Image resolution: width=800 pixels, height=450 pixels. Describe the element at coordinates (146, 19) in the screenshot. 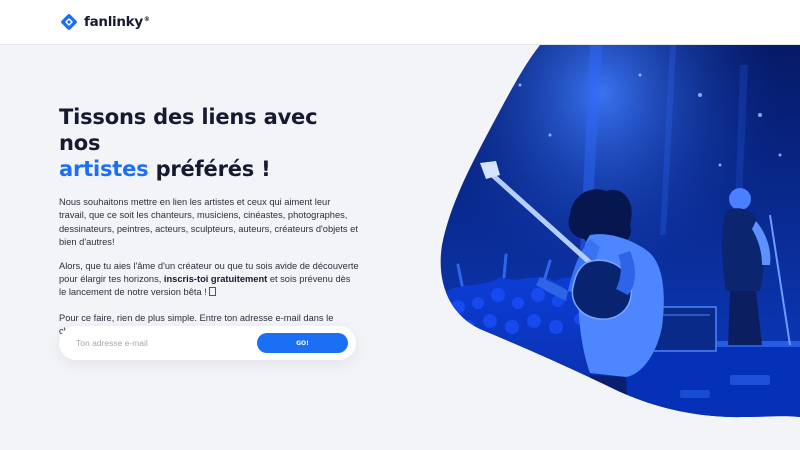

I see `registered-mark: ®` at that location.